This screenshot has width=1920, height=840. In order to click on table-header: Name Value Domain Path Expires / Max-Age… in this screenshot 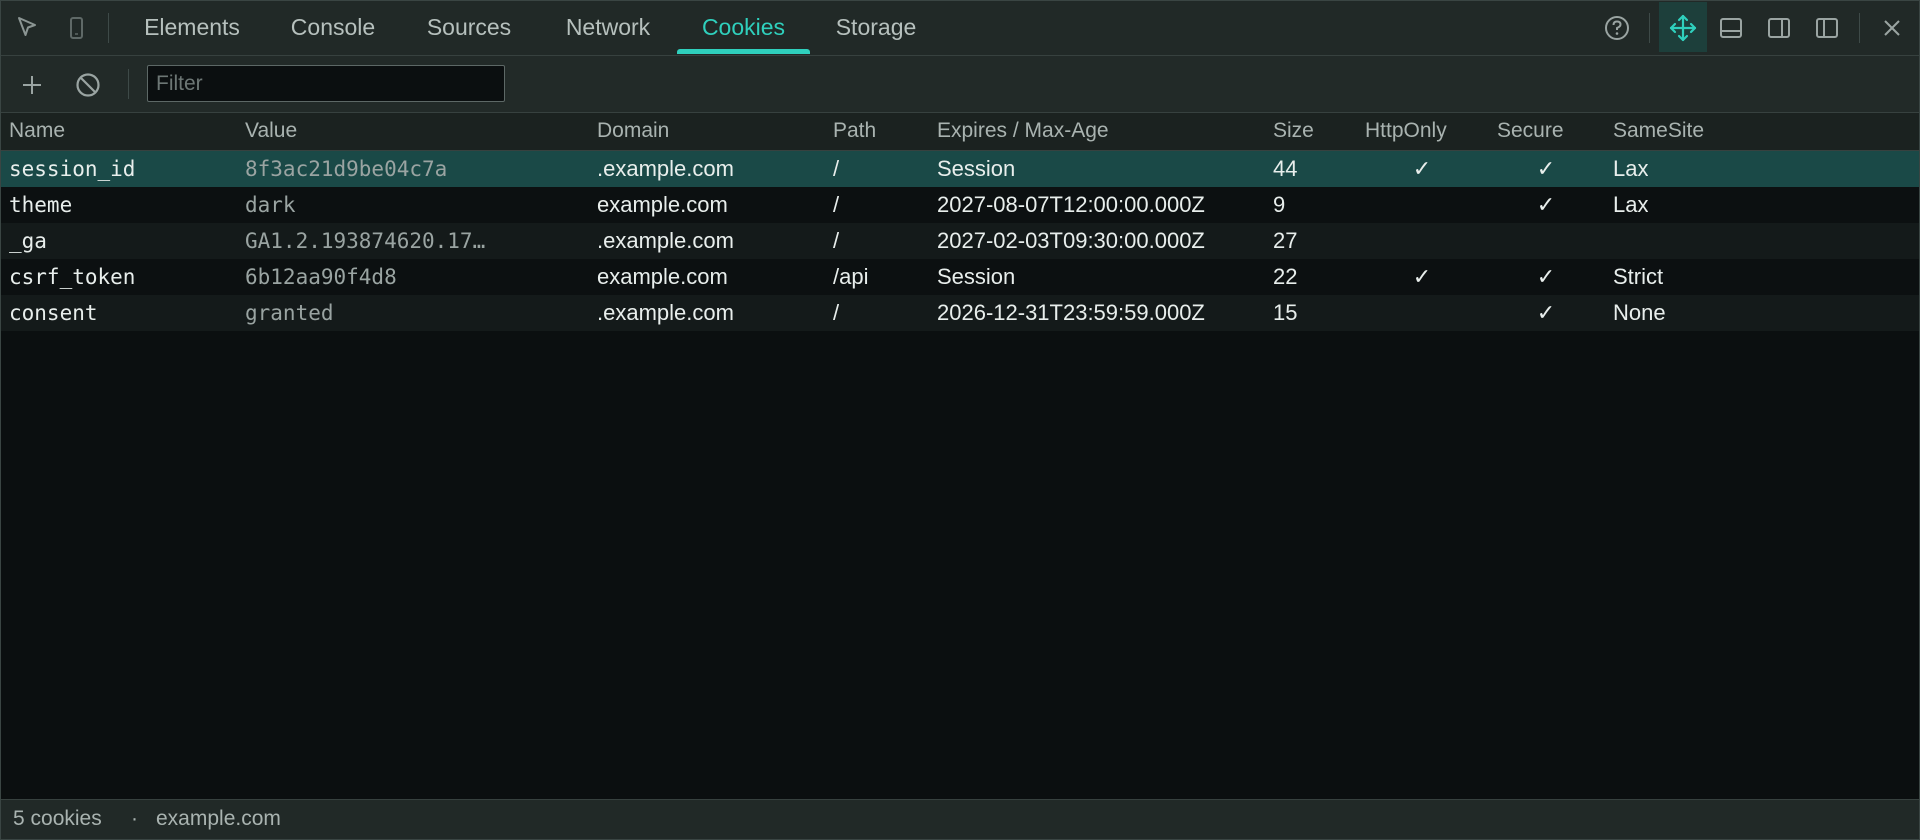, I will do `click(960, 132)`.